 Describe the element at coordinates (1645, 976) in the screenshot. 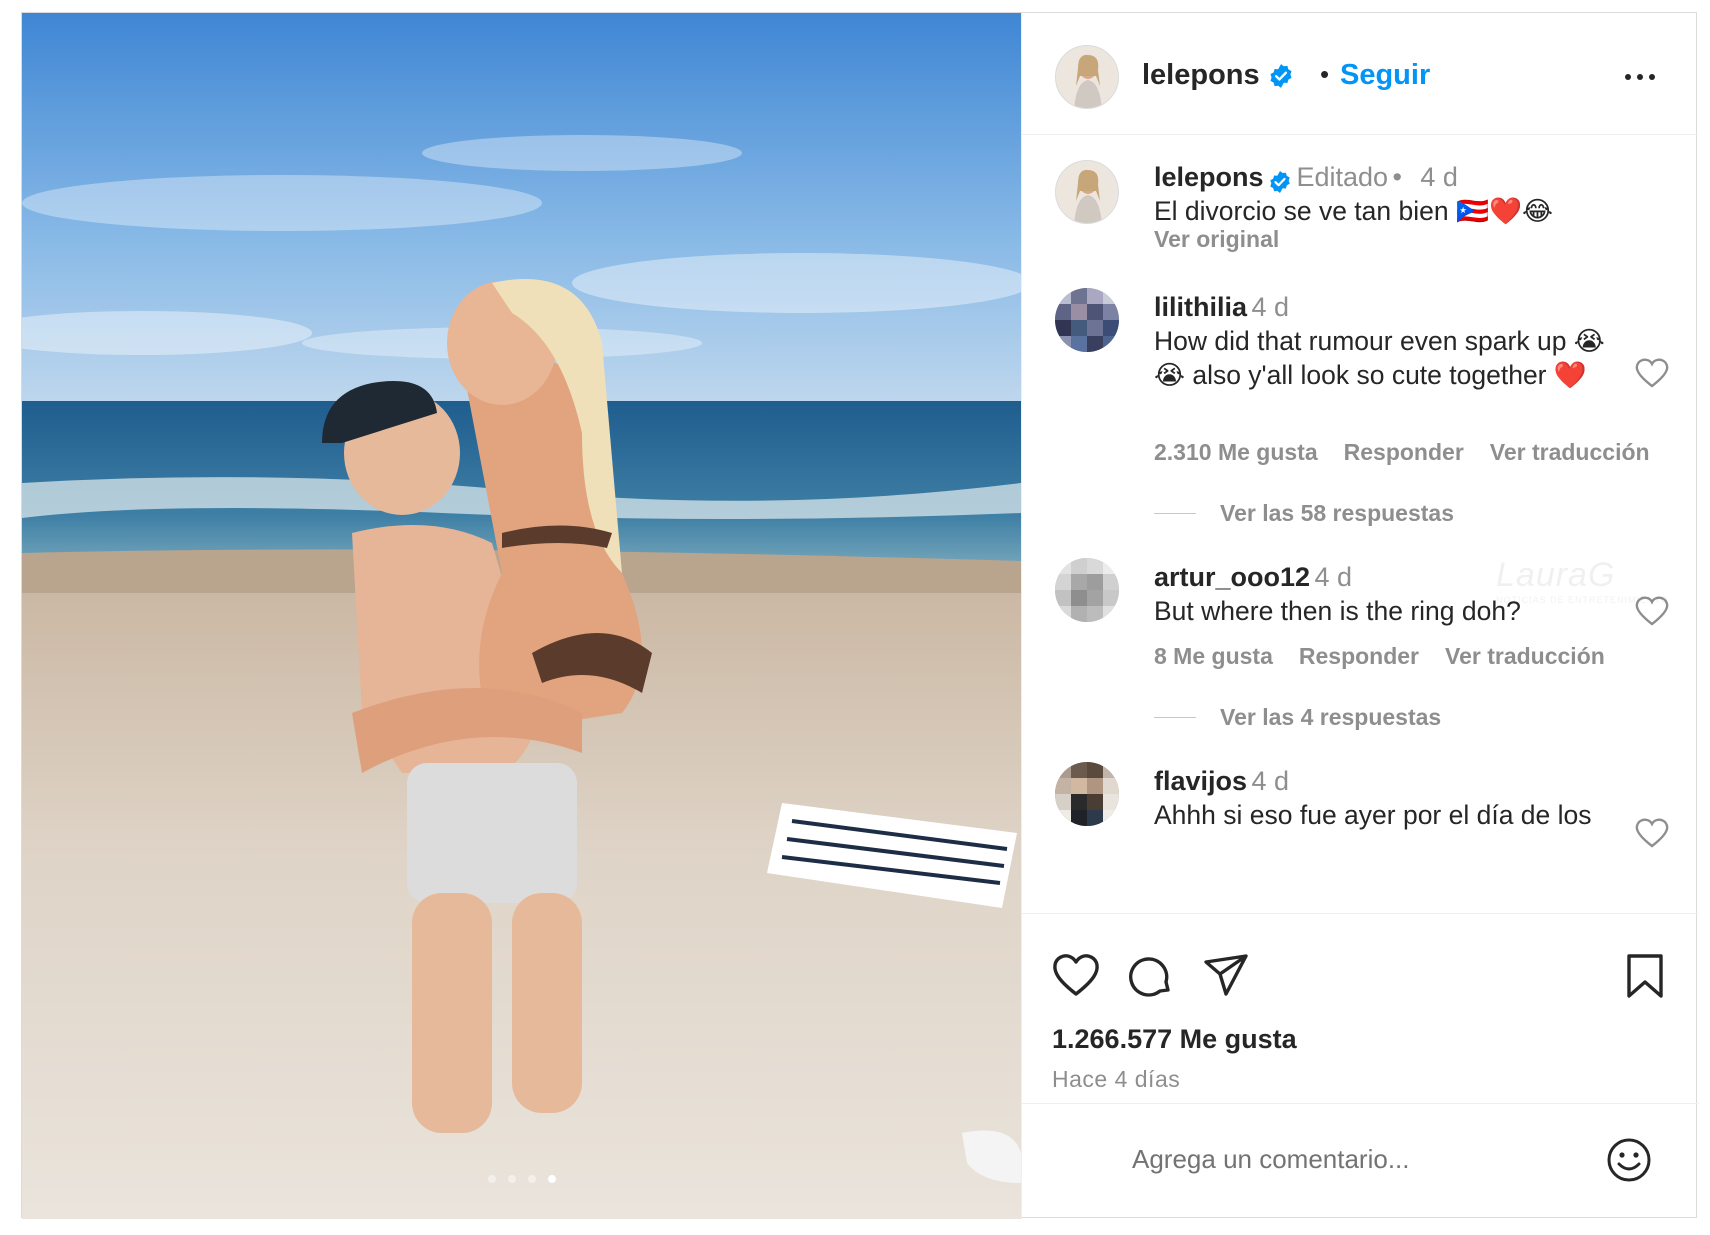

I see `save-bookmark-icon` at that location.